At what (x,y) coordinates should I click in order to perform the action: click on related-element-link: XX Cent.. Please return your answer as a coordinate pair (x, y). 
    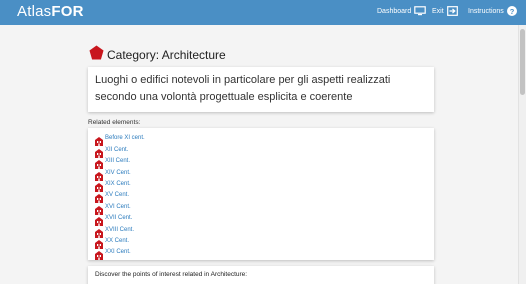
    Looking at the image, I should click on (117, 241).